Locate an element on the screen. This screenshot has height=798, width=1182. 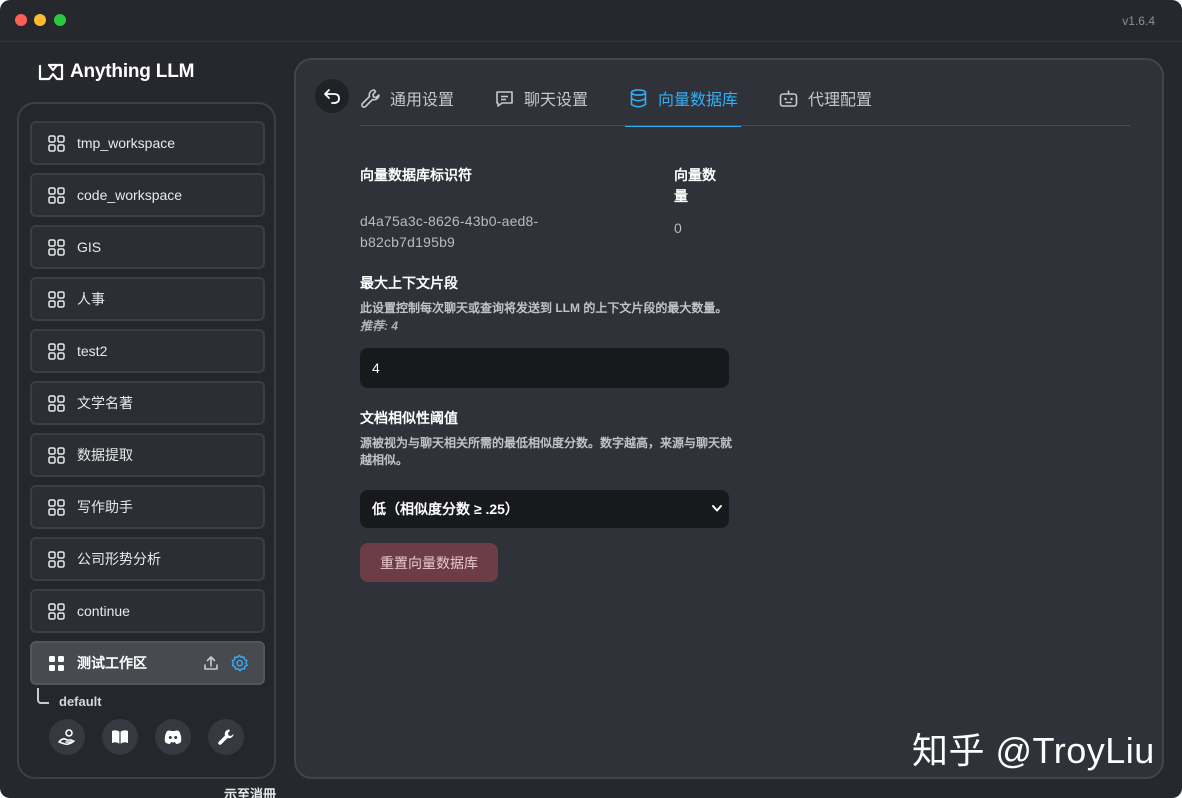
clipped-text: 示至消冊 is located at coordinates (250, 792).